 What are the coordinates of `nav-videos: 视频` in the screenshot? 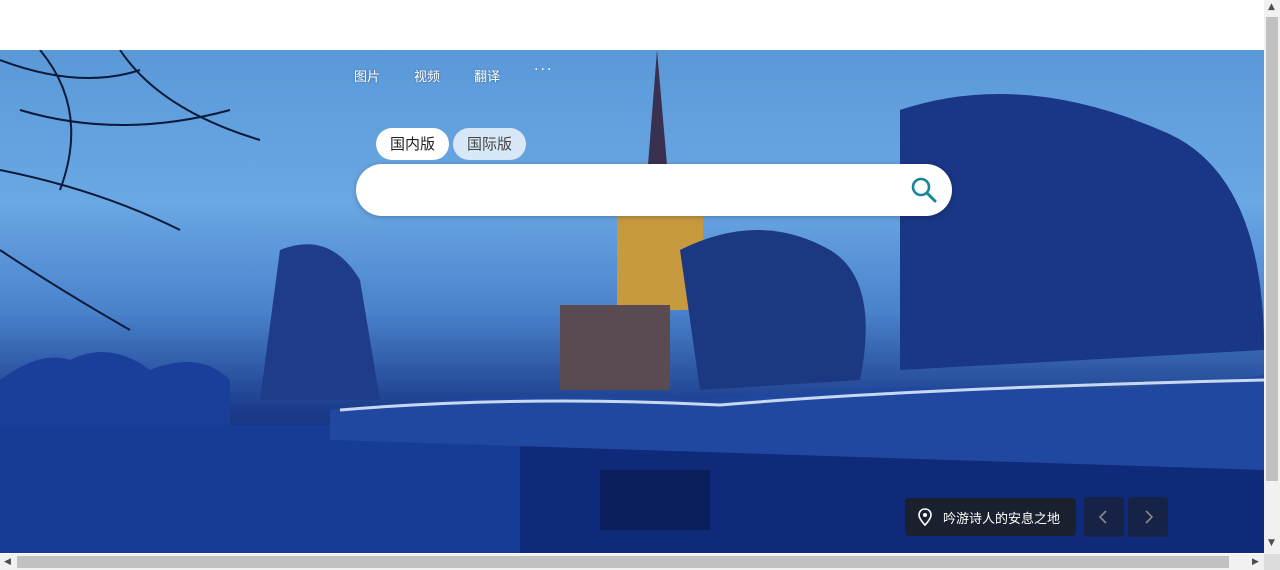 It's located at (427, 75).